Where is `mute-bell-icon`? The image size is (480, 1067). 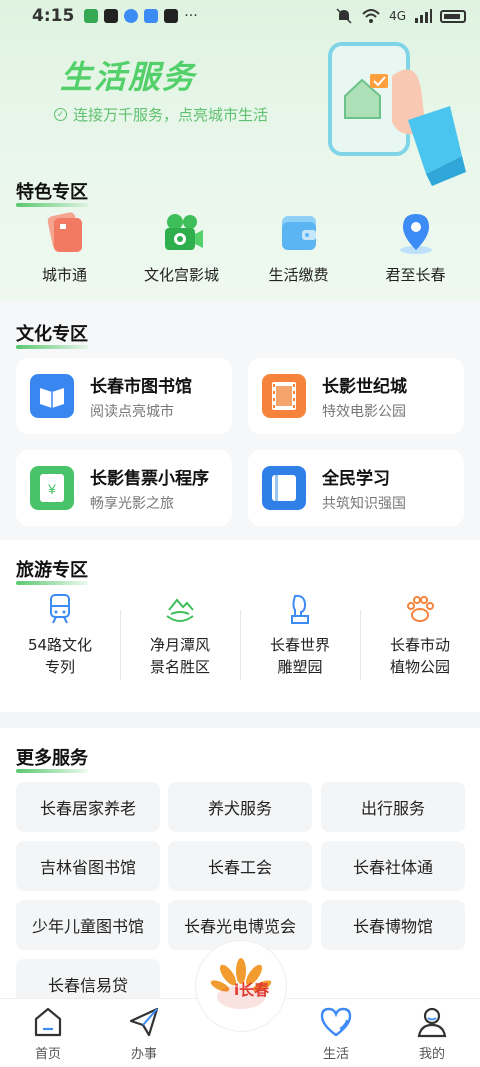
mute-bell-icon is located at coordinates (344, 16).